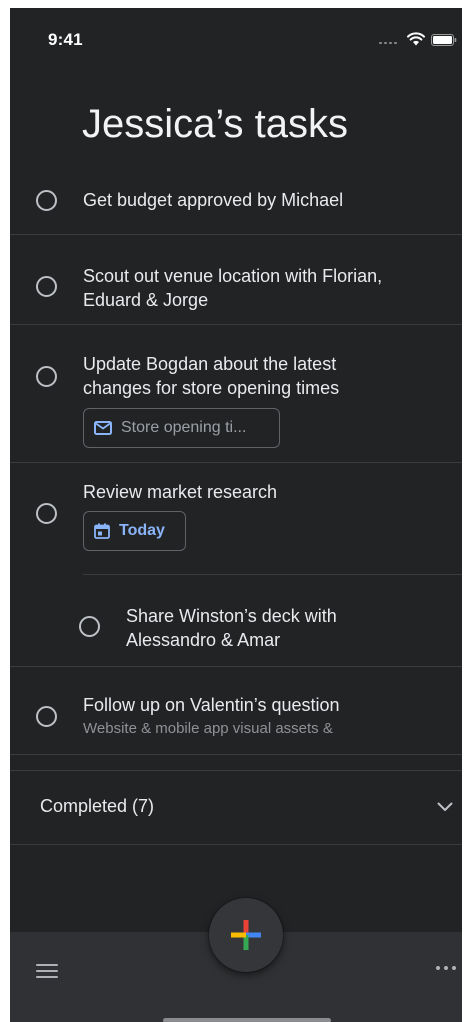 The image size is (472, 1022). I want to click on subtask-checkbox, so click(89, 626).